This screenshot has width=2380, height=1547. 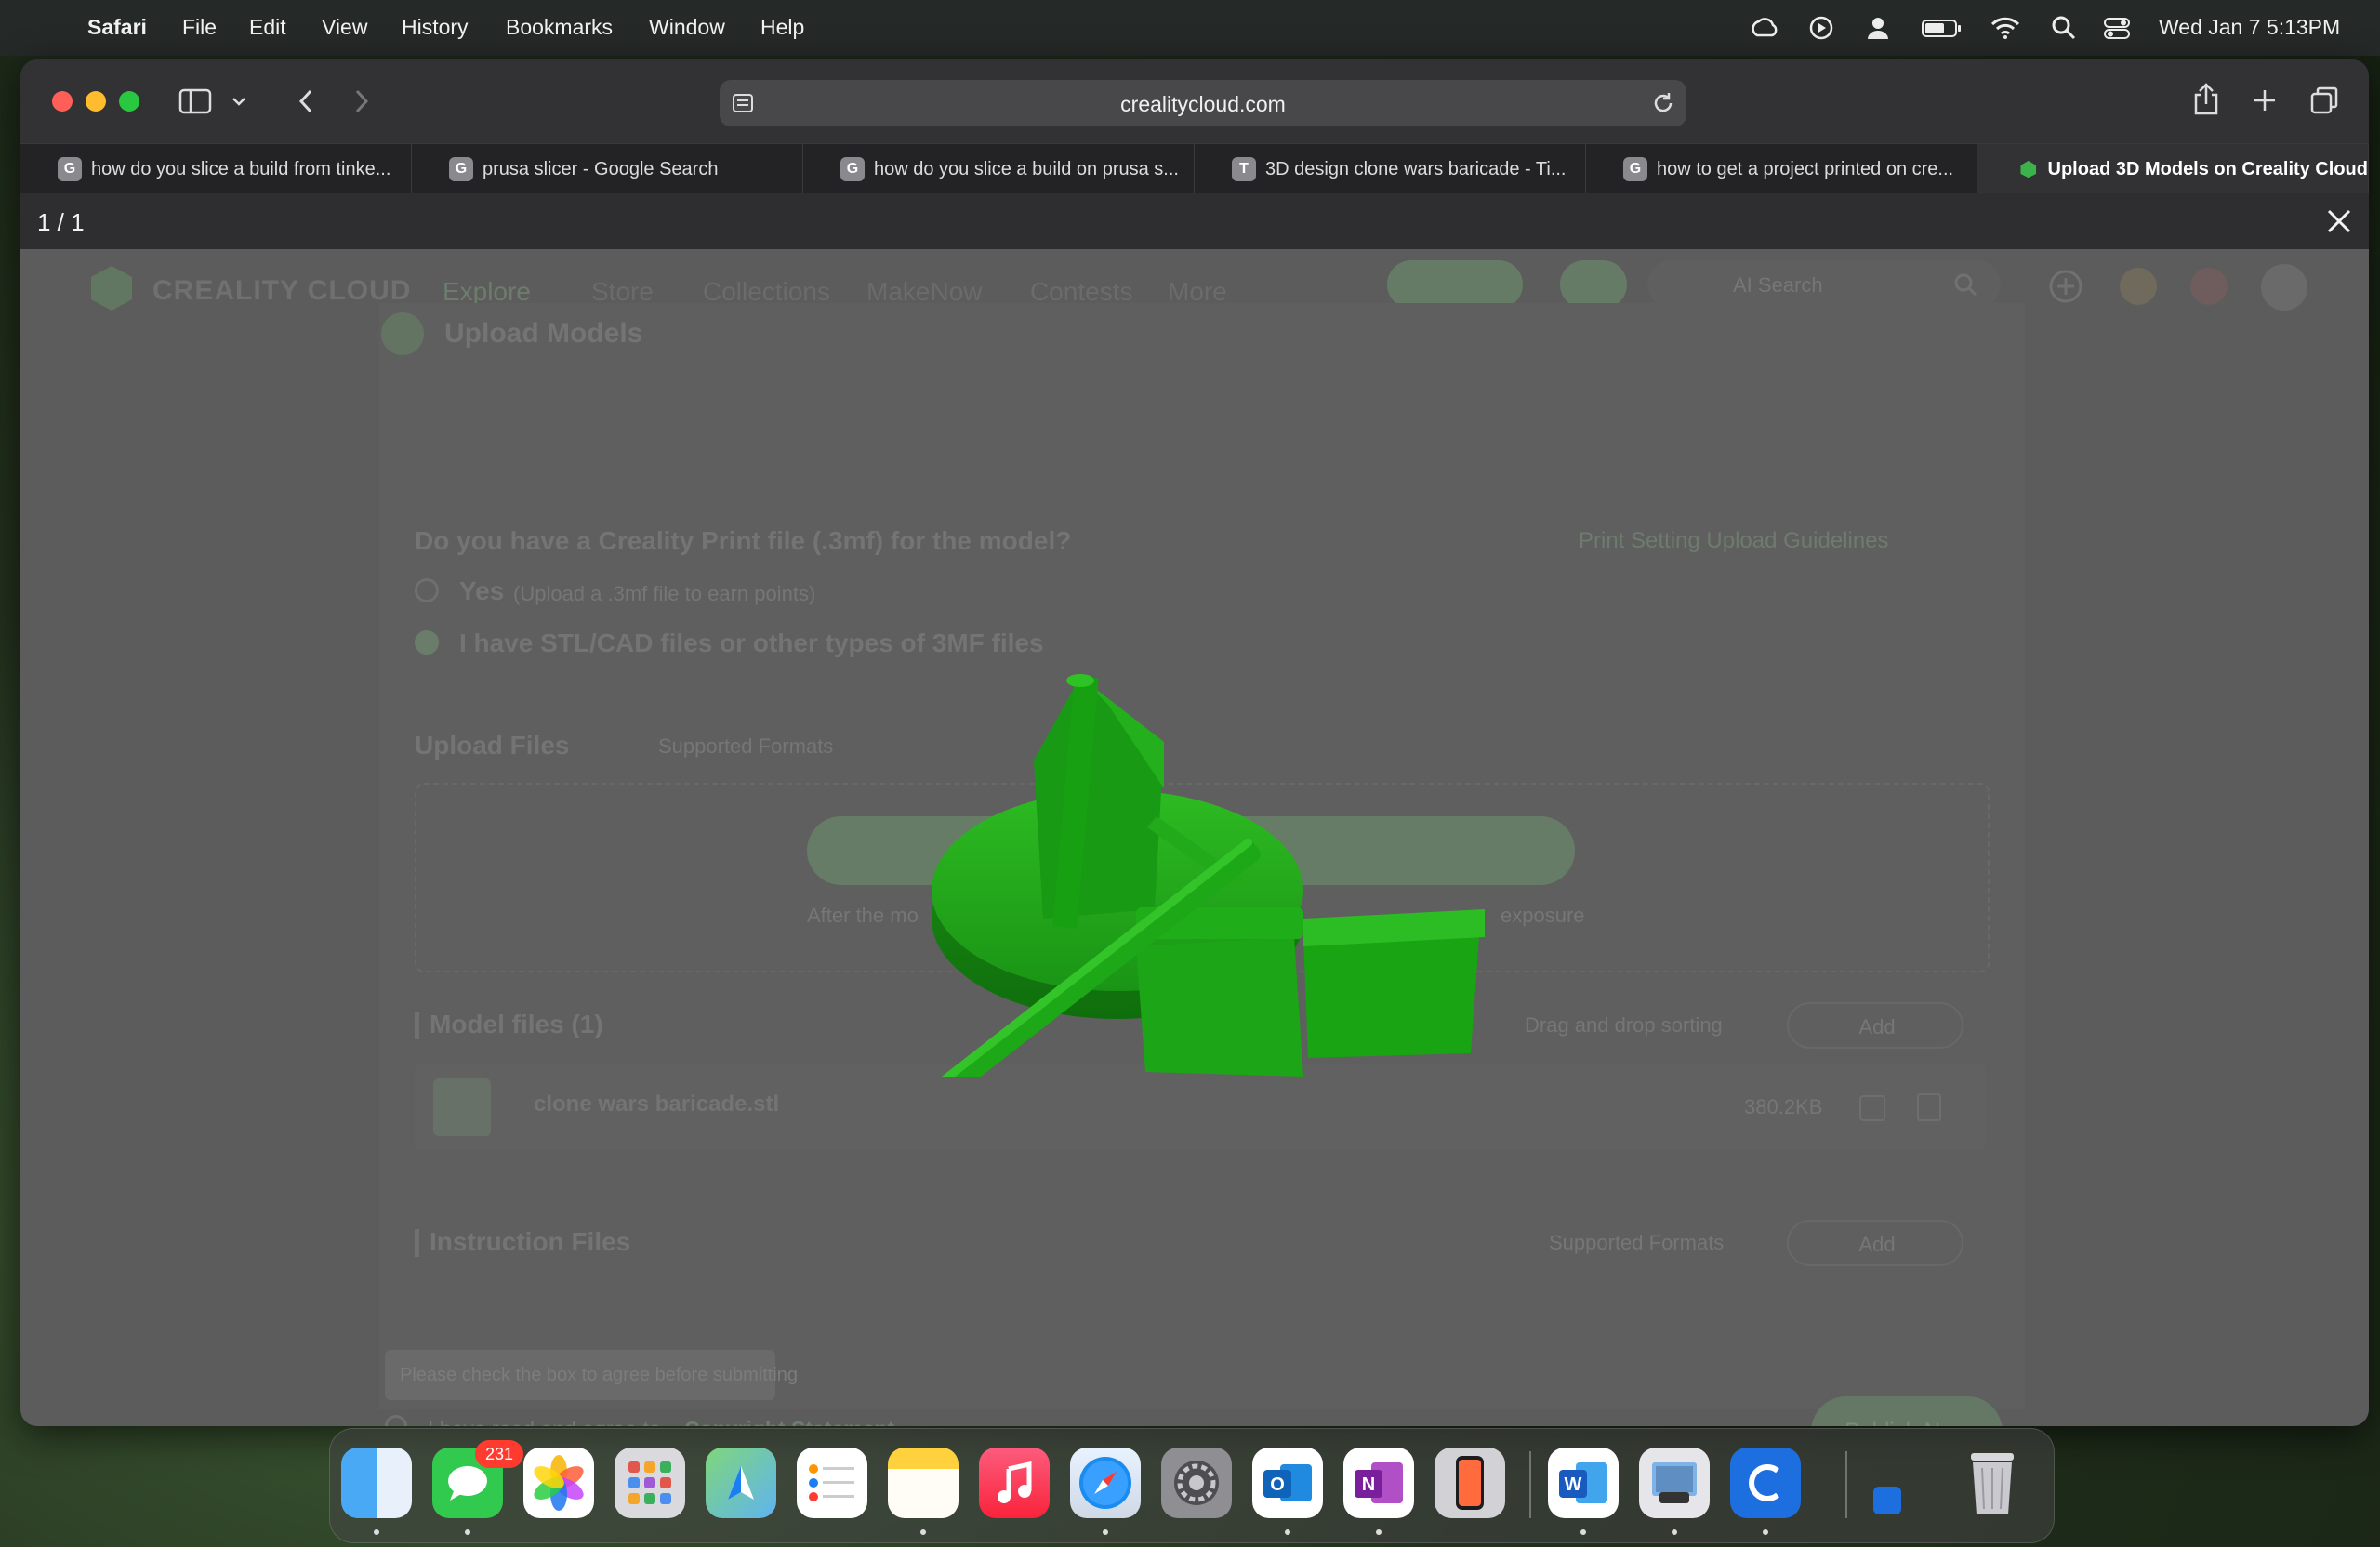 What do you see at coordinates (1455, 284) in the screenshot?
I see `upload-header-button` at bounding box center [1455, 284].